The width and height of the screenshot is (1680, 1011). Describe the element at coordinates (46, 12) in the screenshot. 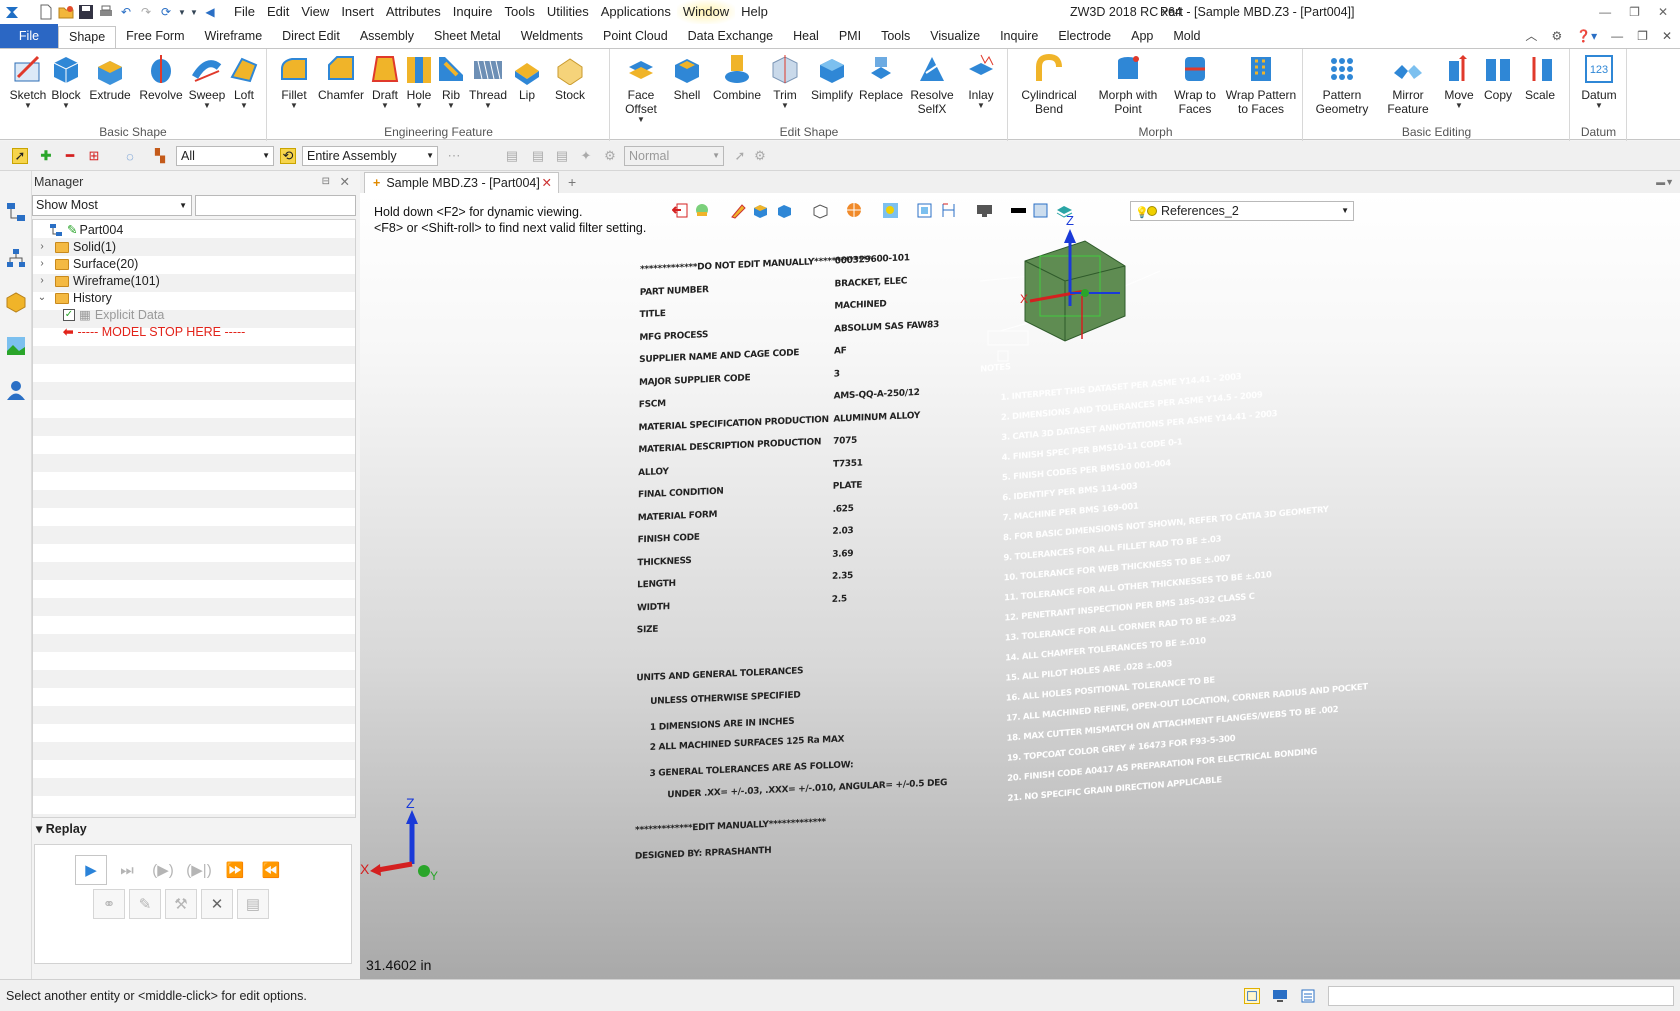

I see `new-file-icon` at that location.